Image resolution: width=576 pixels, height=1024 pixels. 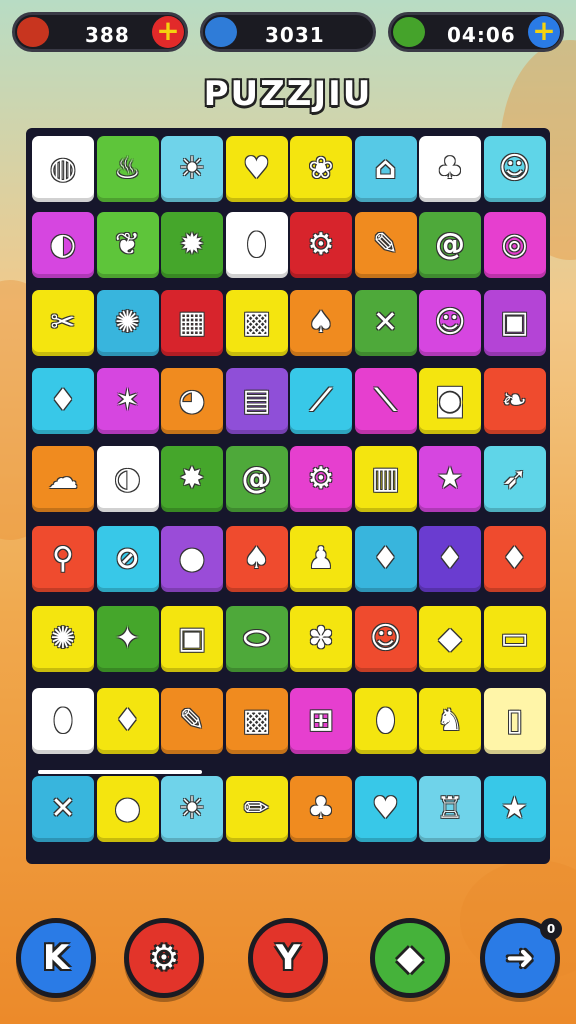 What do you see at coordinates (256, 559) in the screenshot?
I see `tile-r6-c4: ♠` at bounding box center [256, 559].